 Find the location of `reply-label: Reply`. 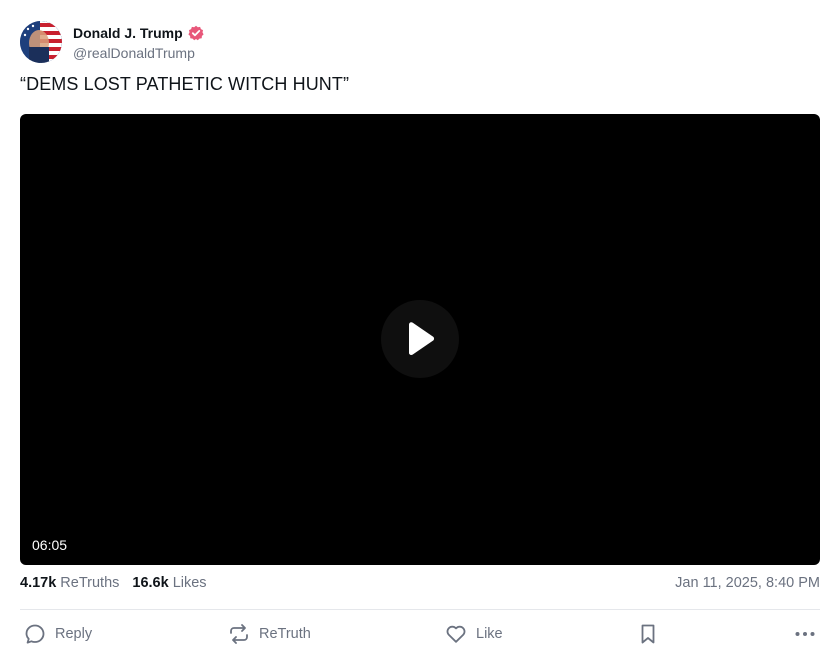

reply-label: Reply is located at coordinates (74, 634).